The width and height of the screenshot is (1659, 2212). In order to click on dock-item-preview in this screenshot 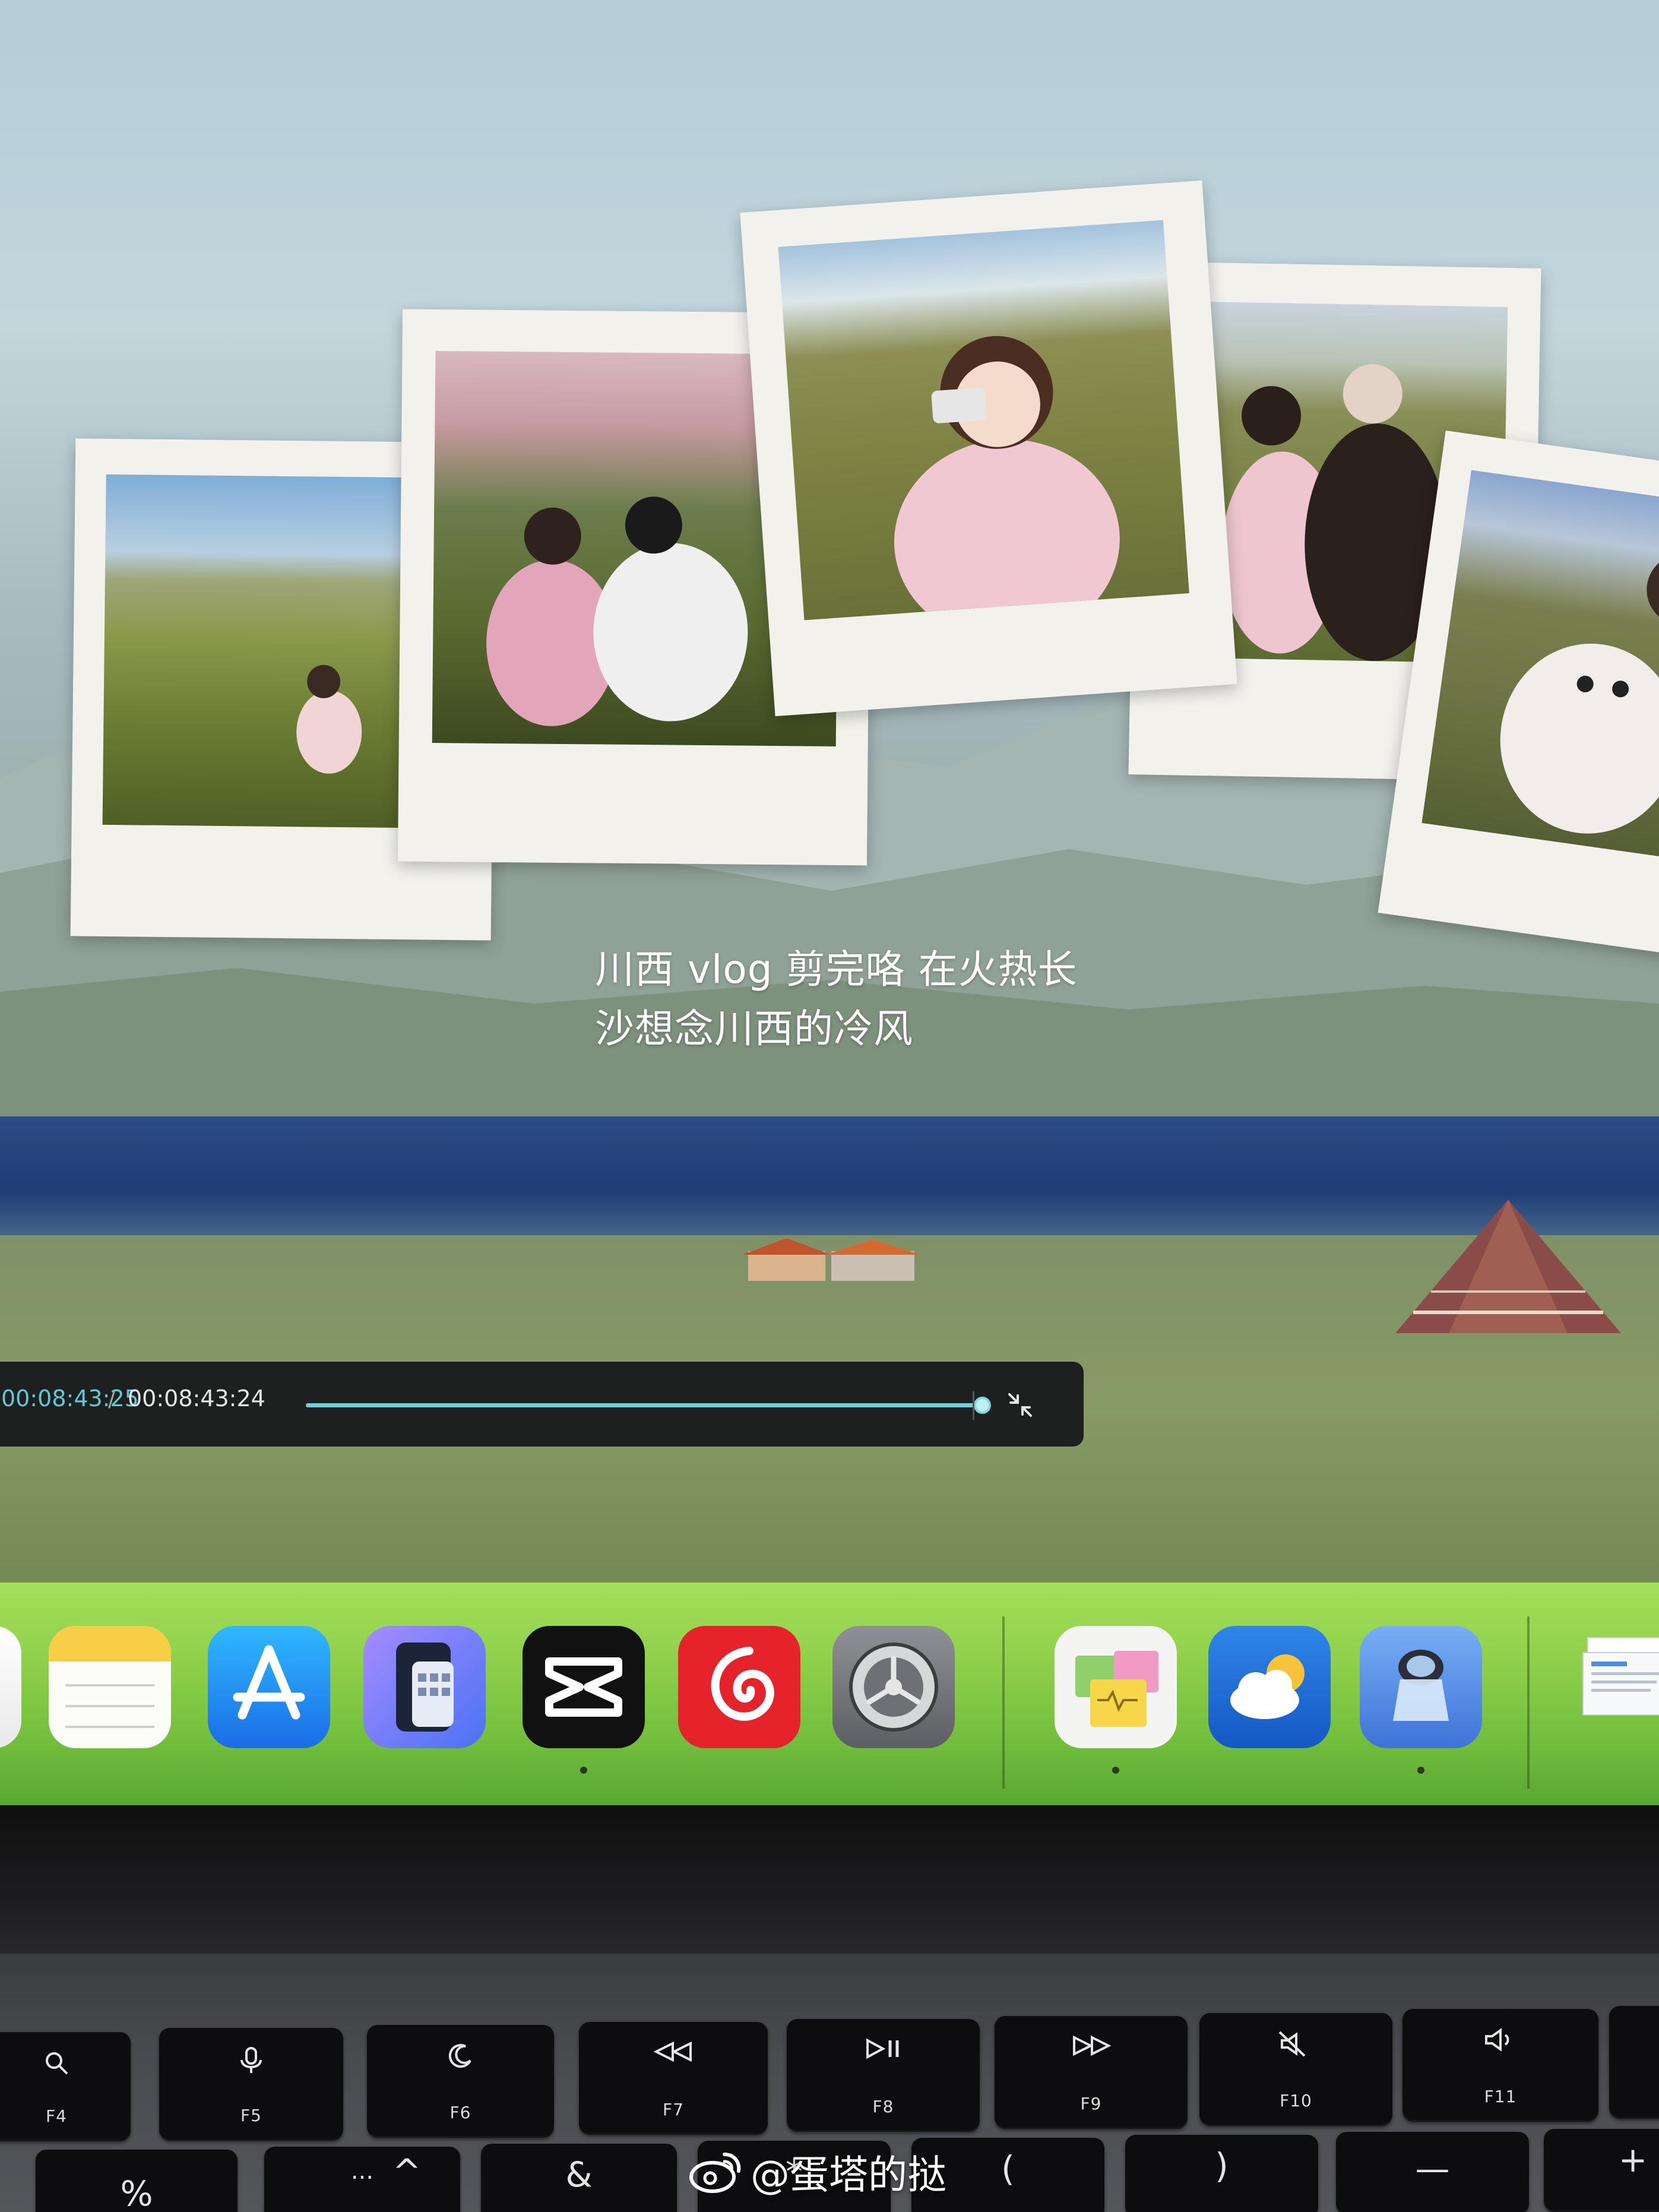, I will do `click(1421, 1687)`.